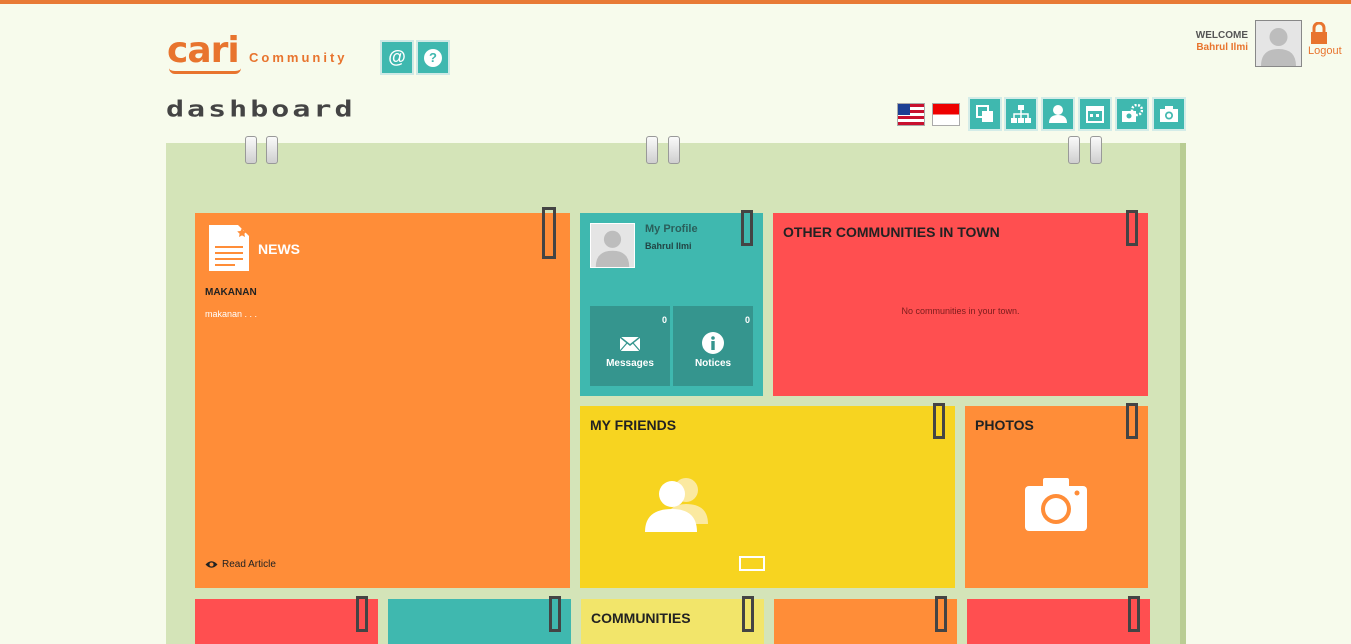 This screenshot has height=644, width=1351. Describe the element at coordinates (231, 314) in the screenshot. I see `news-excerpt: makanan . . .` at that location.